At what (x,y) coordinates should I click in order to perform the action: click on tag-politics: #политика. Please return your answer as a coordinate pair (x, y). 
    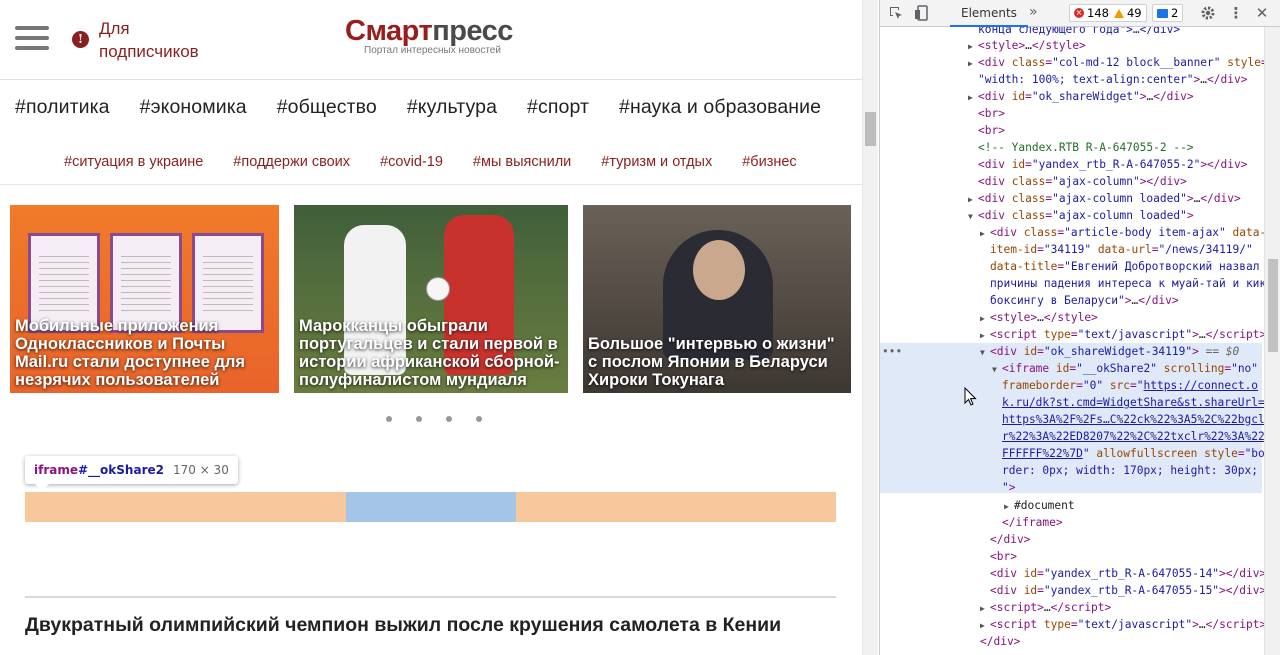
    Looking at the image, I should click on (62, 107).